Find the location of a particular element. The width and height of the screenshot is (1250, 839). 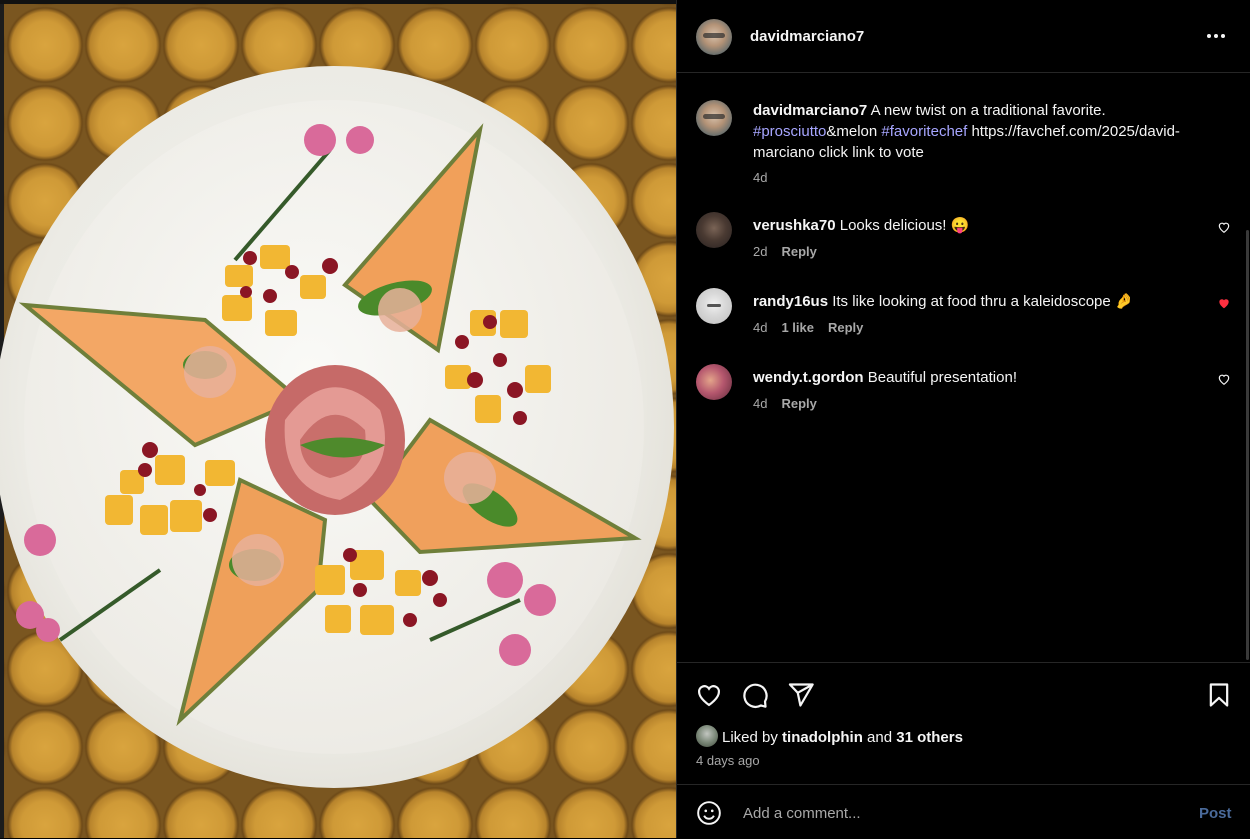

caption-mid: &melon is located at coordinates (852, 131).